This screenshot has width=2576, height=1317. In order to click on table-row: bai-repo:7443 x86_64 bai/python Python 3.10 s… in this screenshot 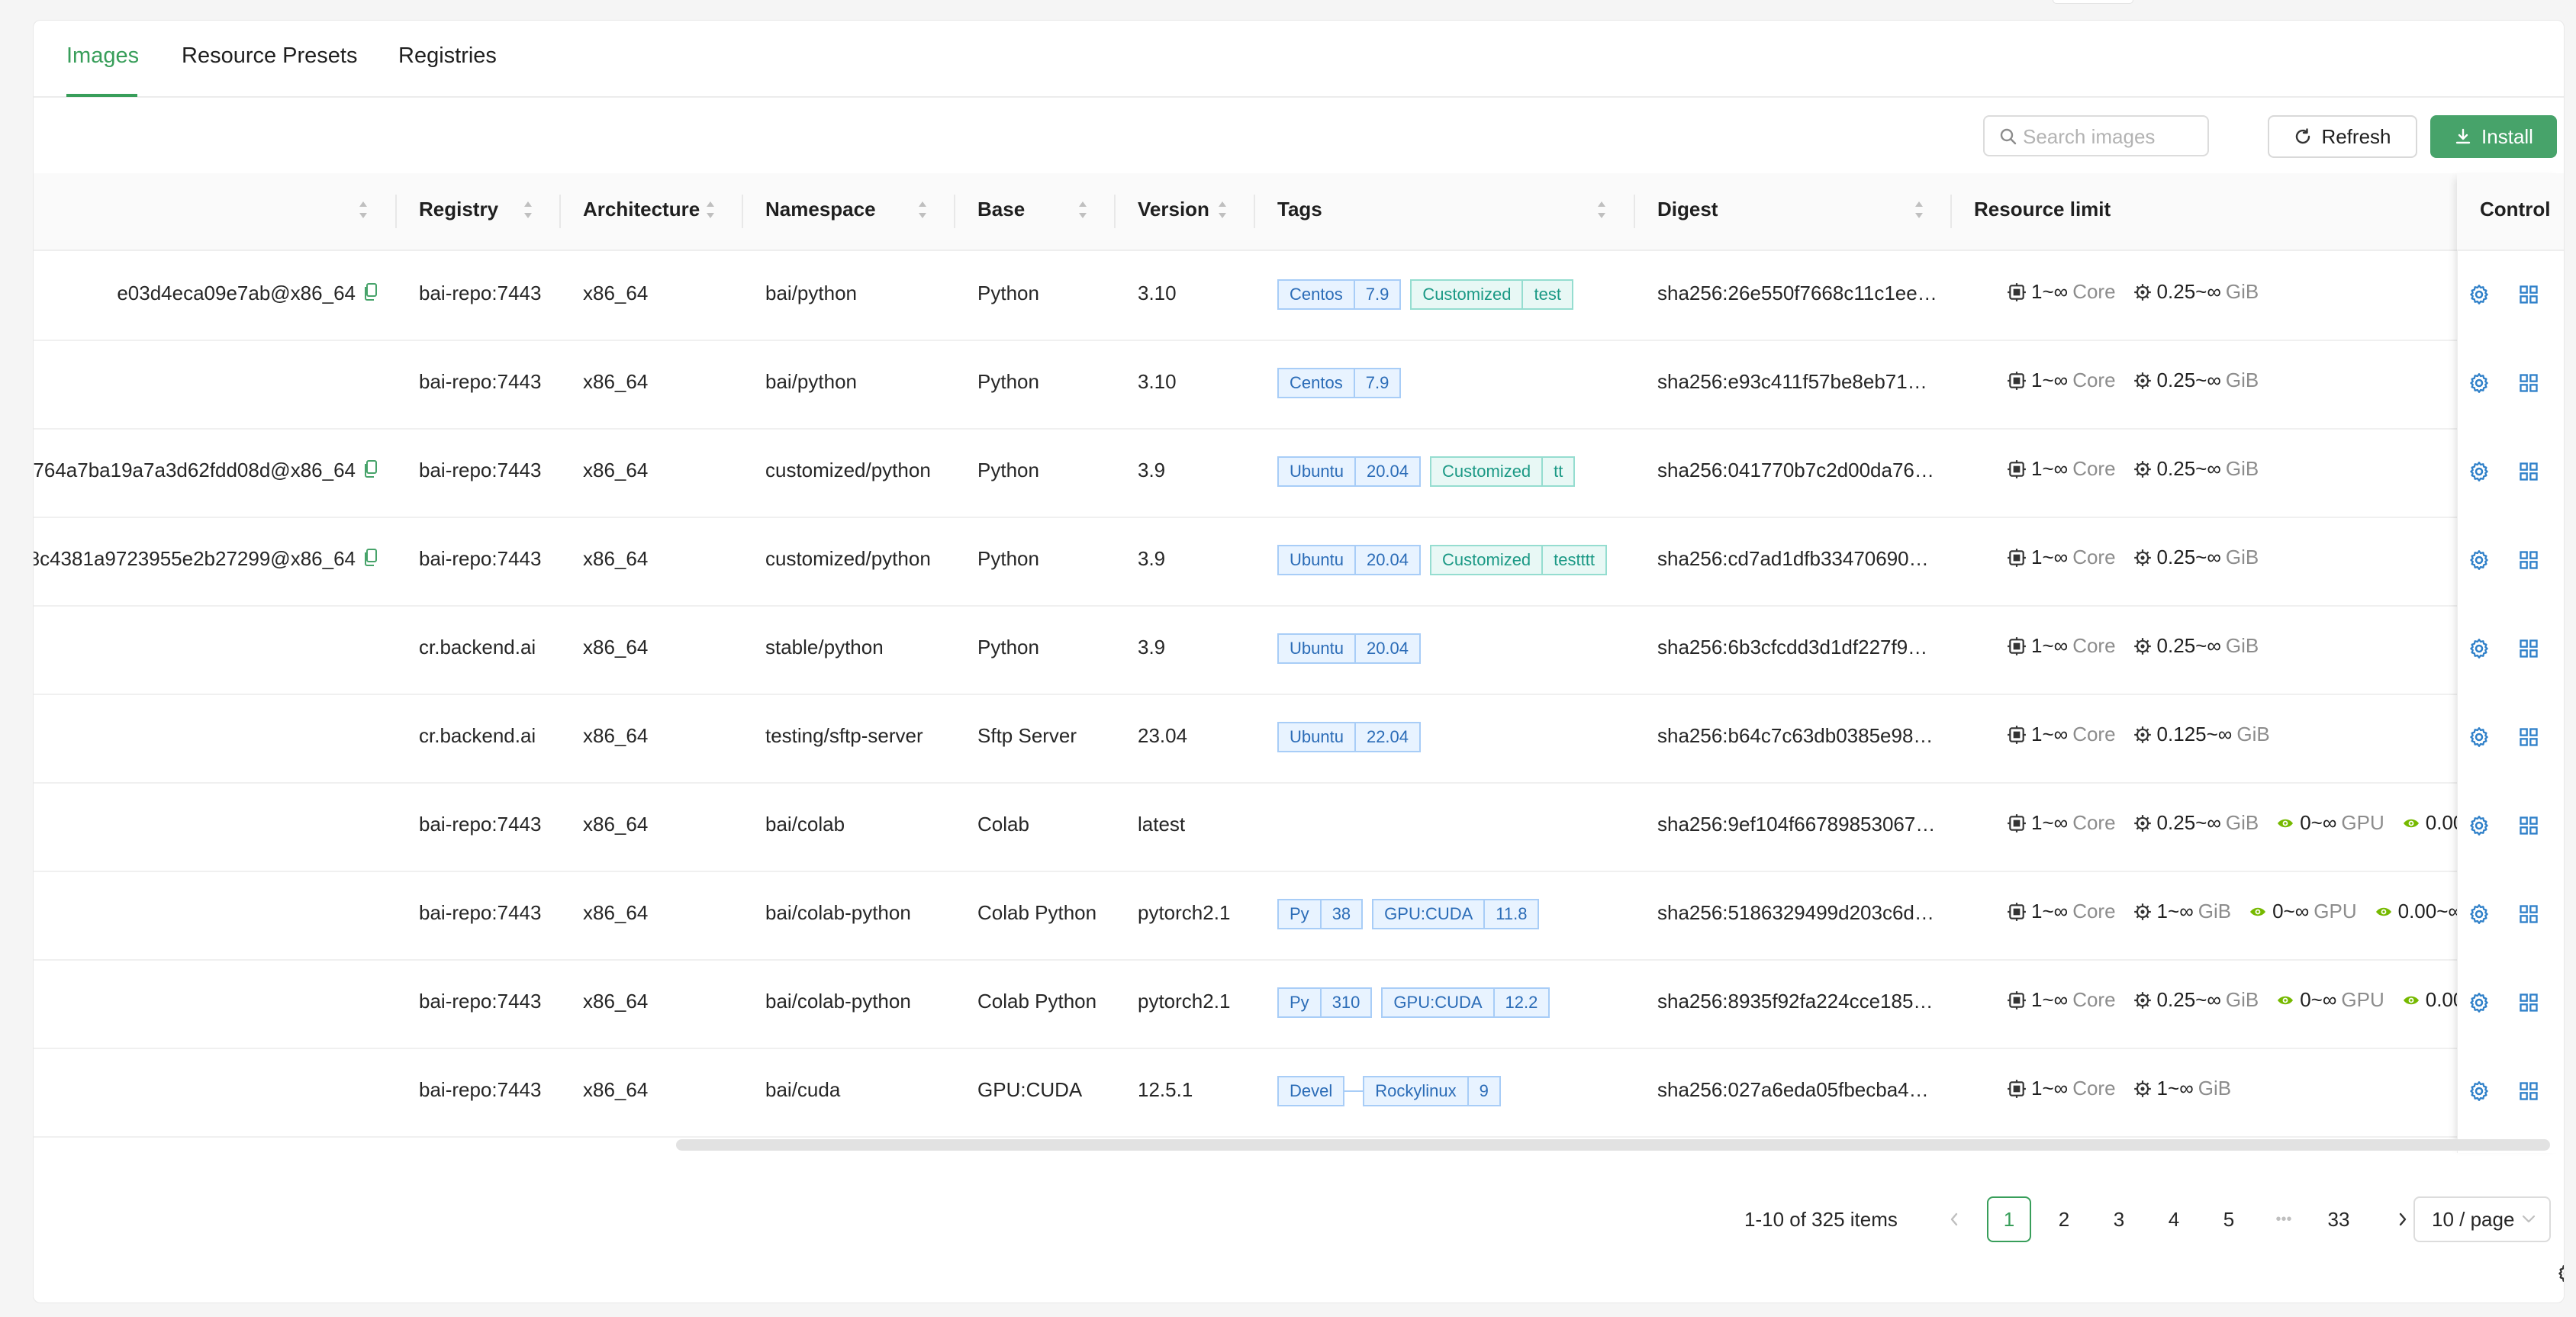, I will do `click(1299, 385)`.